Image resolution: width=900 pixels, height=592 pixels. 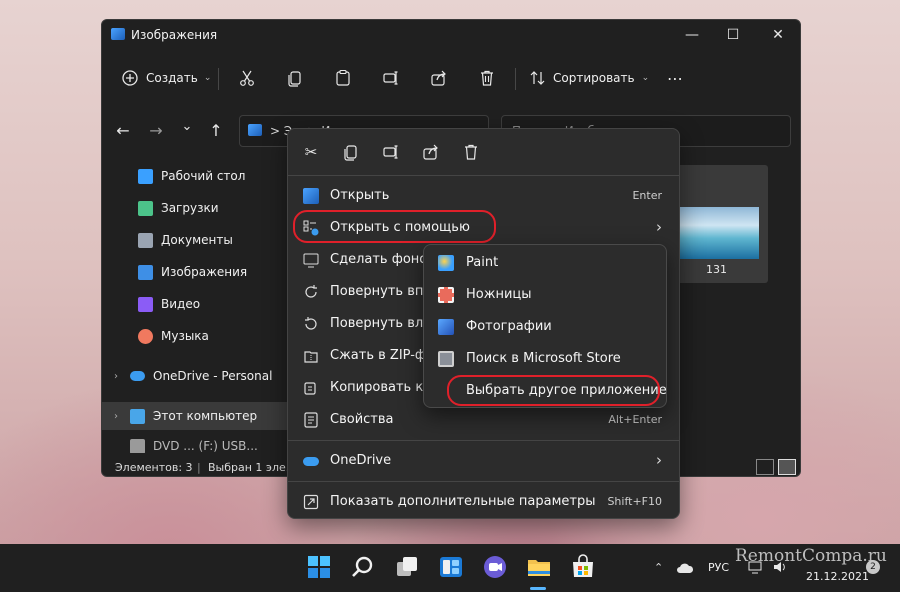 I want to click on create-label: Создать, so click(x=172, y=78).